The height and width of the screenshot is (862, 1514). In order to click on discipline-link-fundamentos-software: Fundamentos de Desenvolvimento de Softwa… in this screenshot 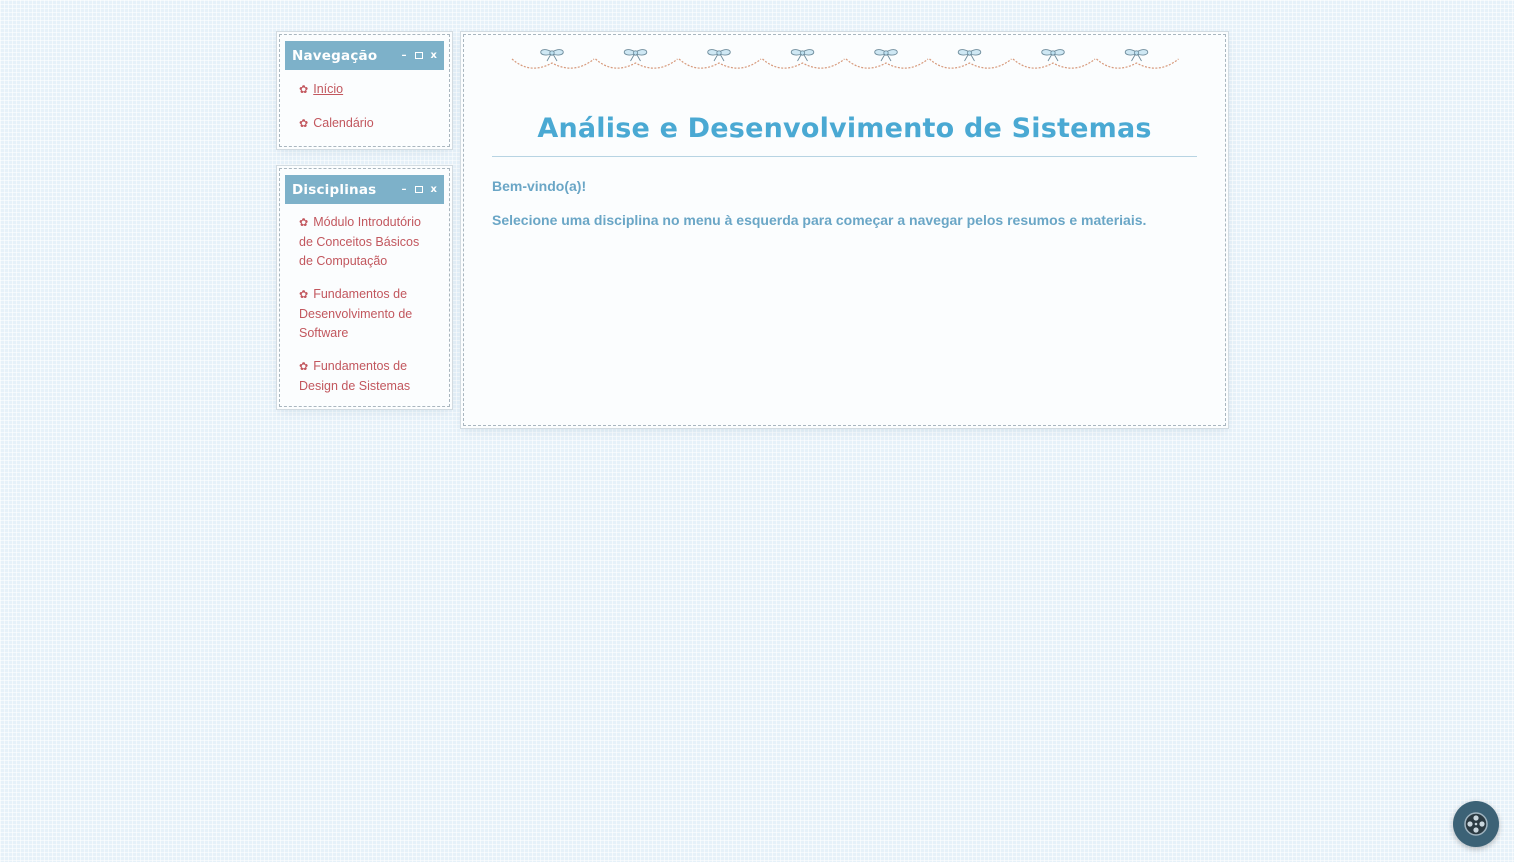, I will do `click(355, 313)`.